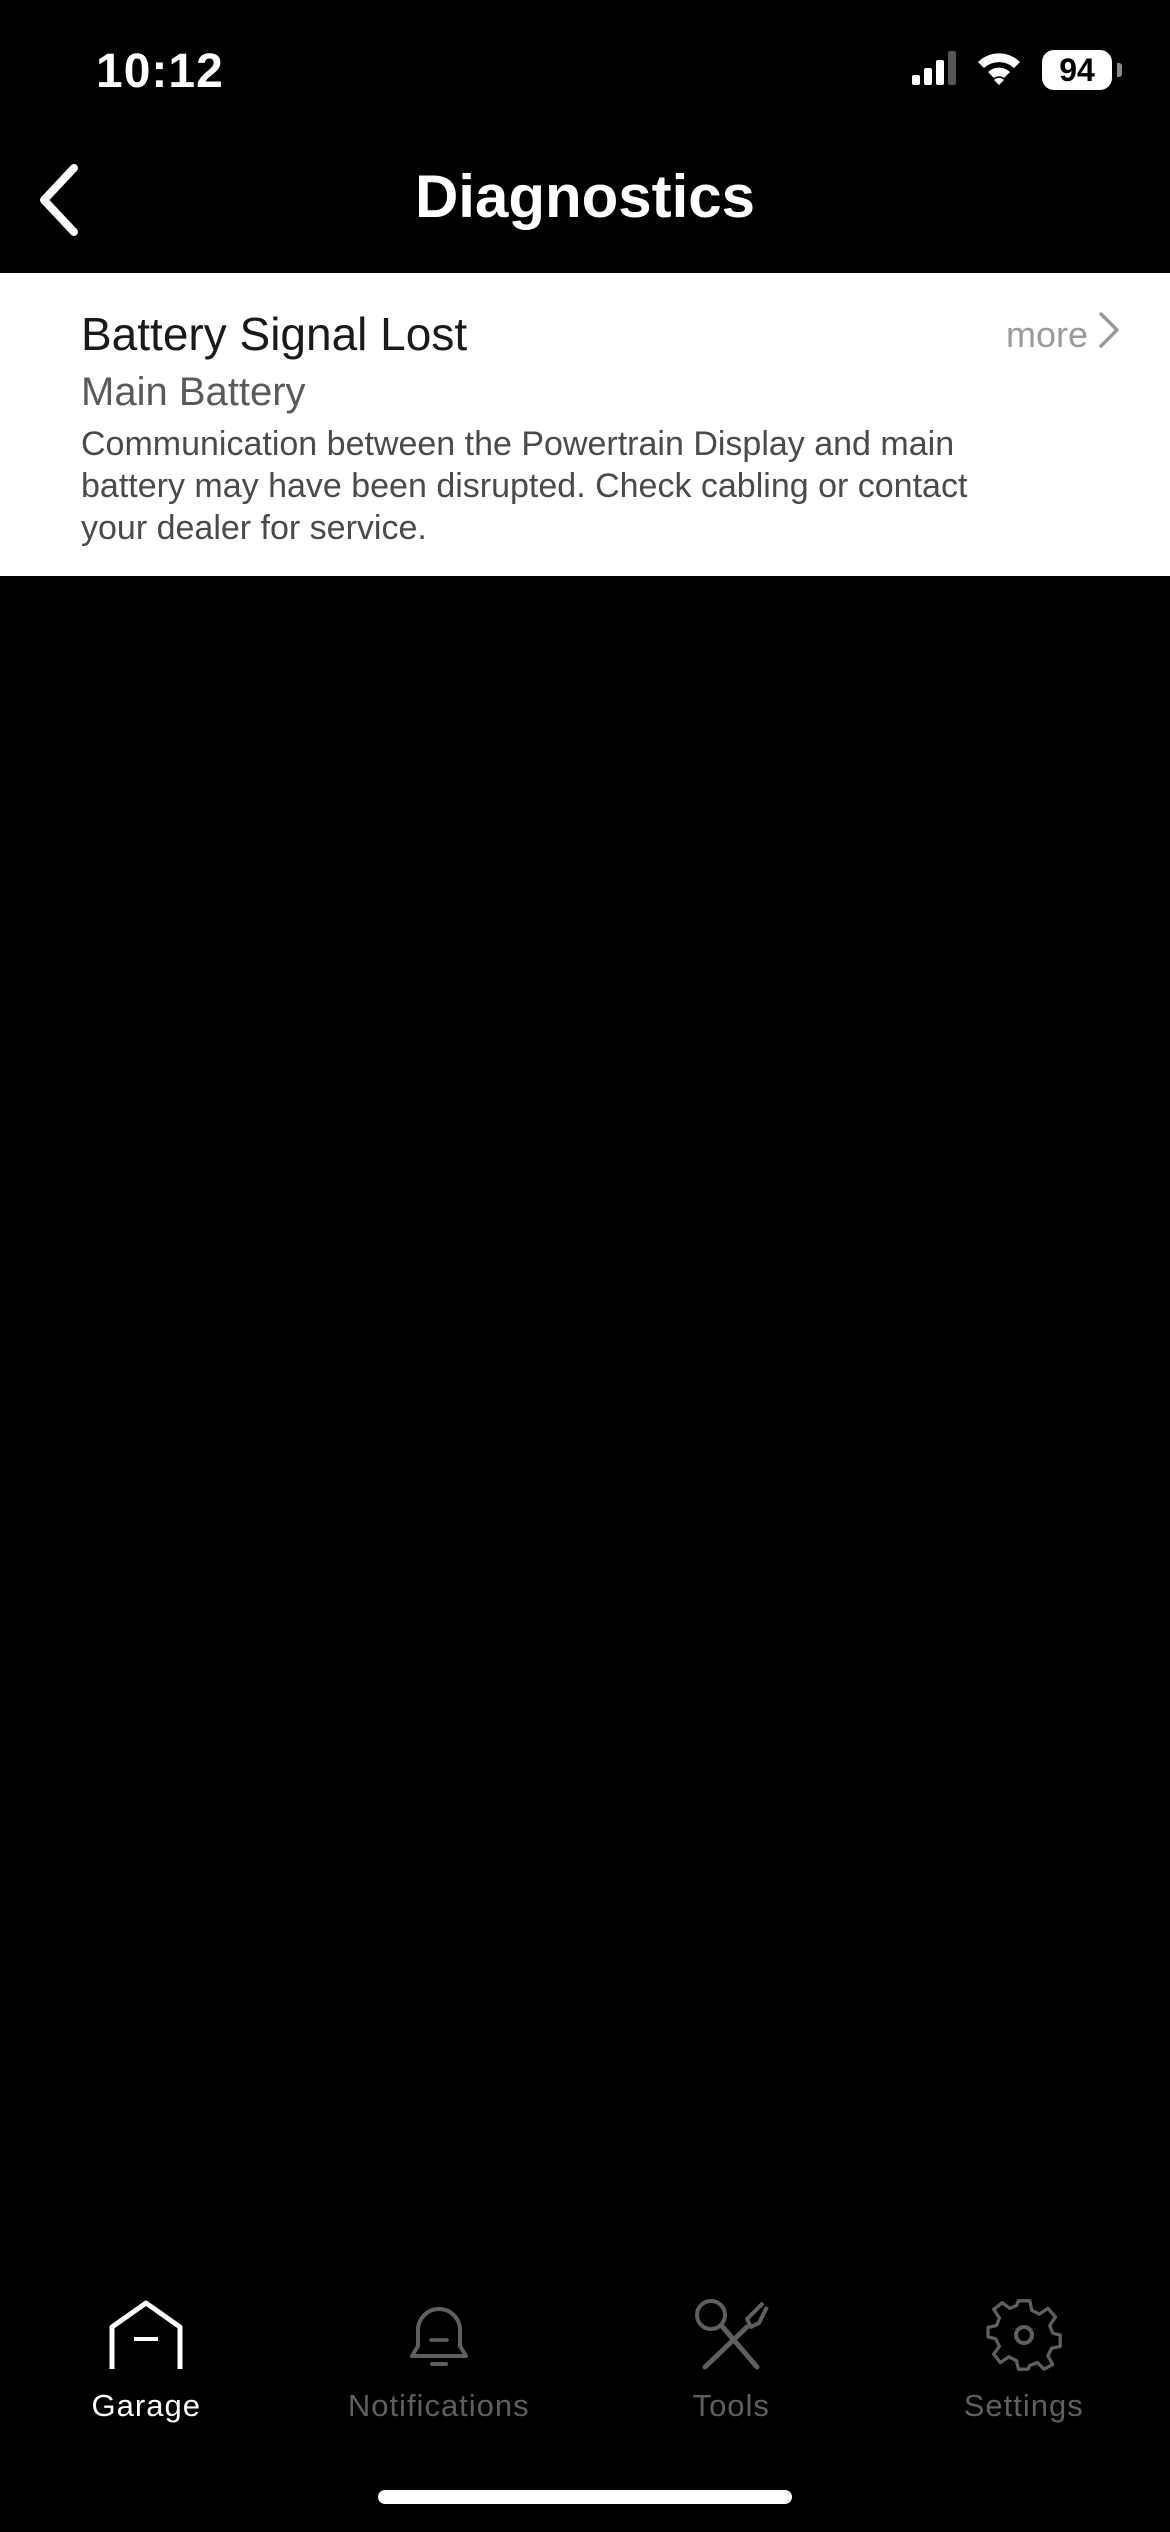  Describe the element at coordinates (146, 2335) in the screenshot. I see `garage-icon` at that location.